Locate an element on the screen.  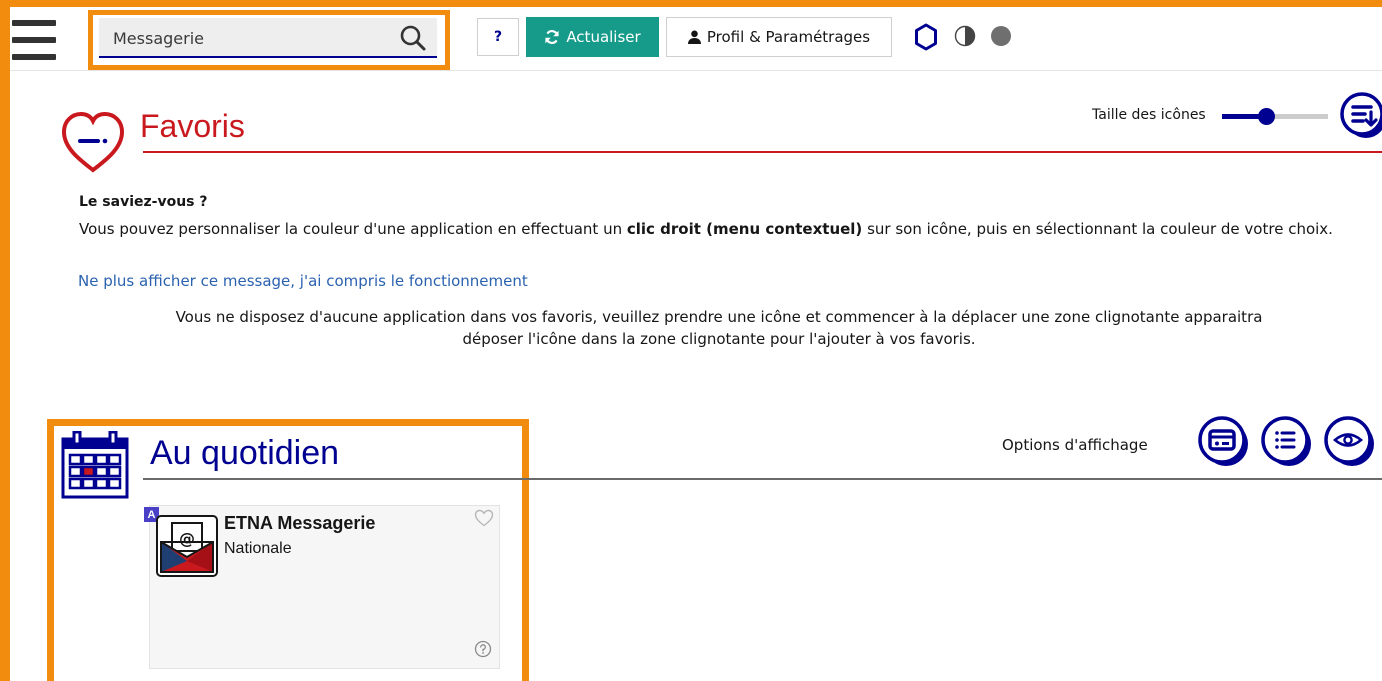
heart-icon is located at coordinates (93, 142).